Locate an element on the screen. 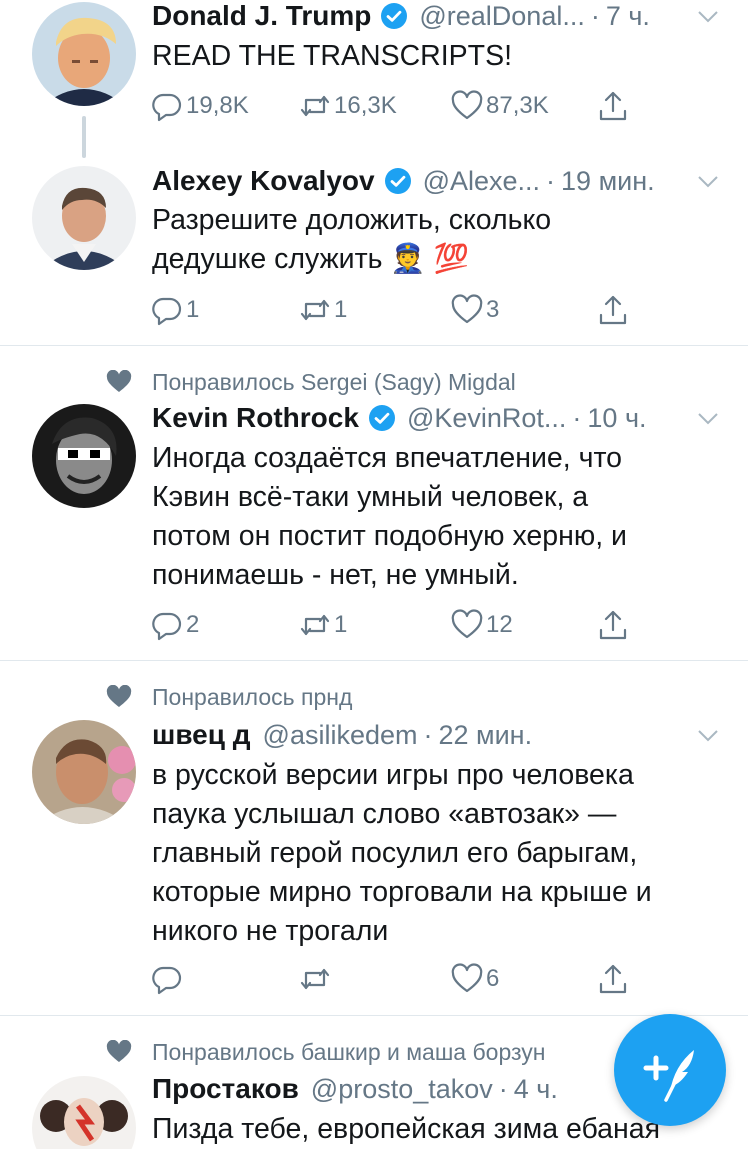 The image size is (748, 1149). like-button: 87,3K is located at coordinates (499, 106).